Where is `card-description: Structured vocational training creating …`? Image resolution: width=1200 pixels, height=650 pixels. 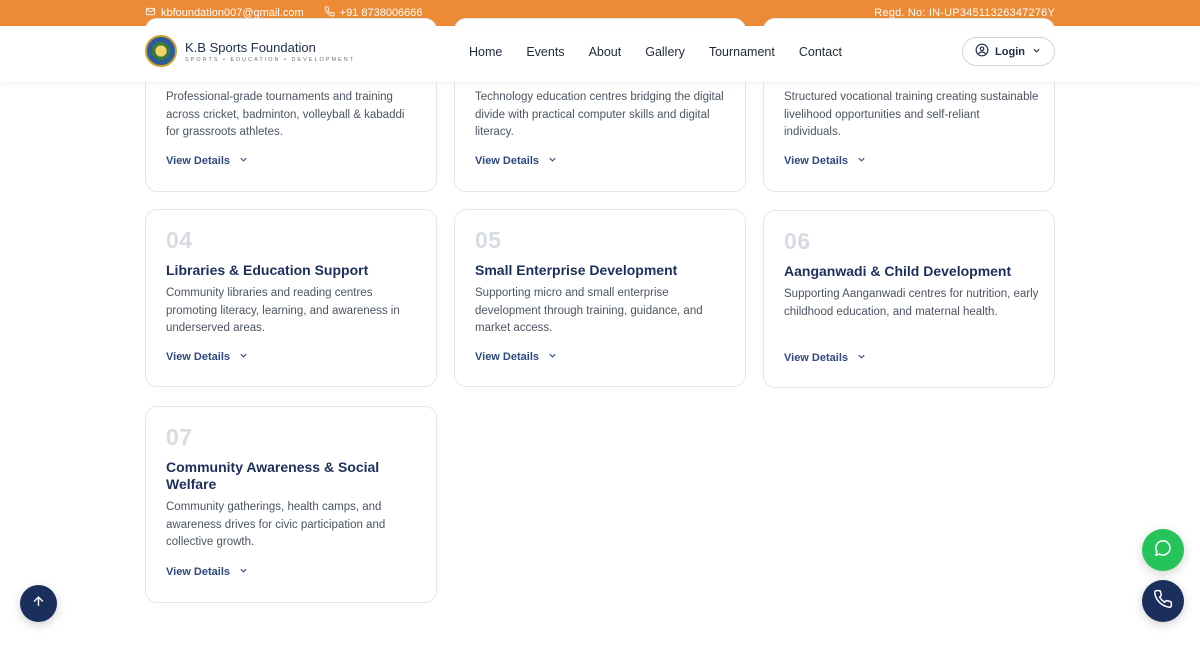
card-description: Structured vocational training creating … is located at coordinates (911, 114).